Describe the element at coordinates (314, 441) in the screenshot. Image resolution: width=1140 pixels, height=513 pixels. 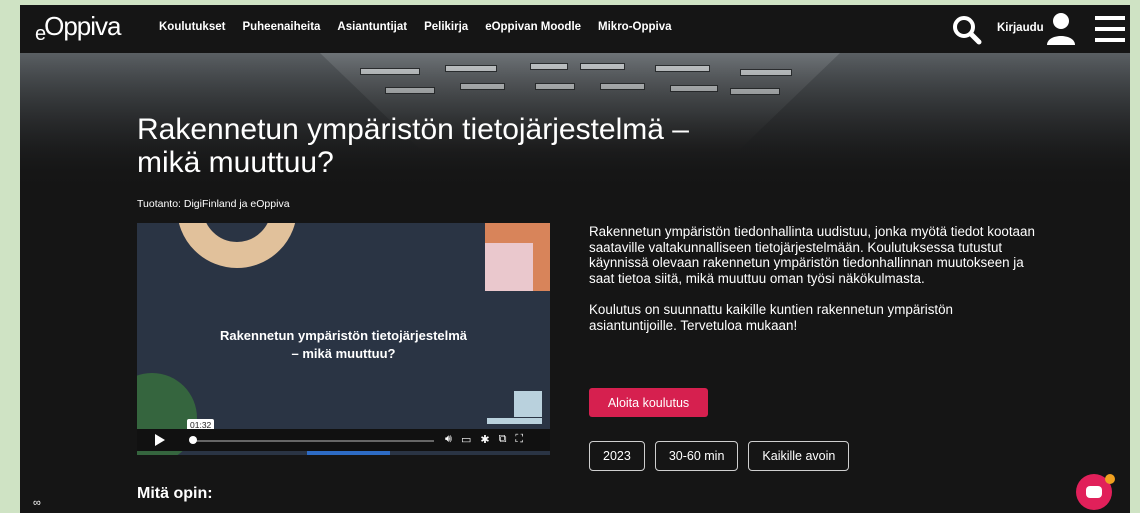
I see `video-seekbar` at that location.